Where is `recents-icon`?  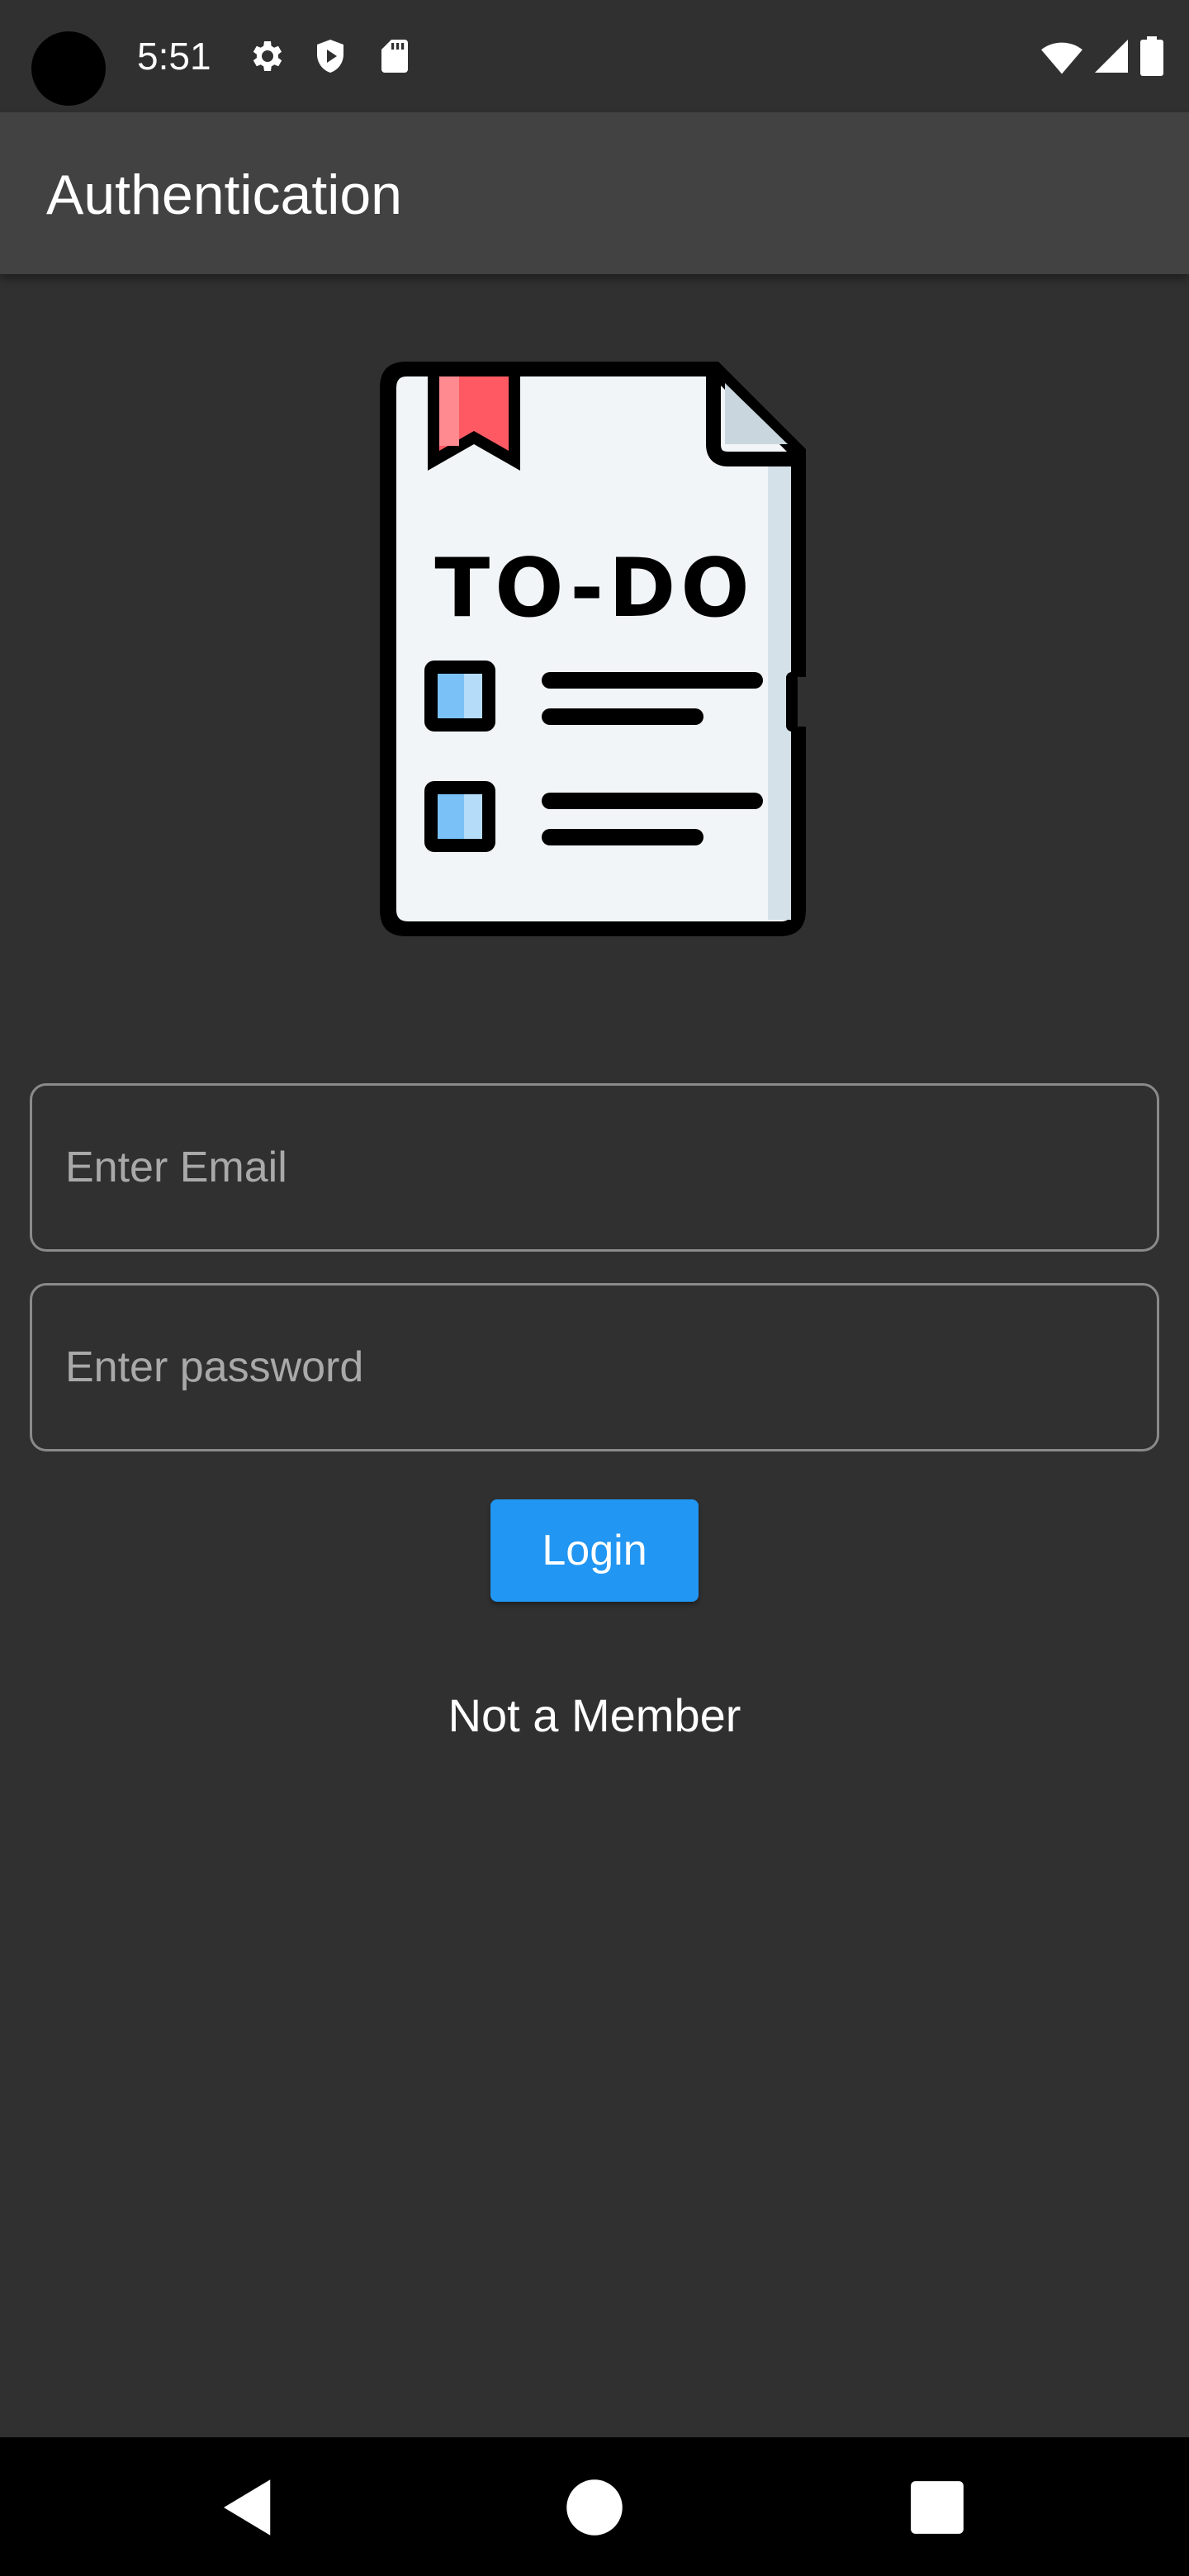
recents-icon is located at coordinates (937, 2507).